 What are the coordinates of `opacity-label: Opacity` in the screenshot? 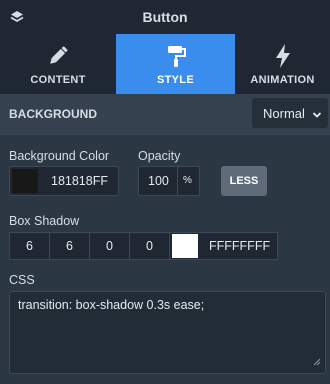 It's located at (159, 156).